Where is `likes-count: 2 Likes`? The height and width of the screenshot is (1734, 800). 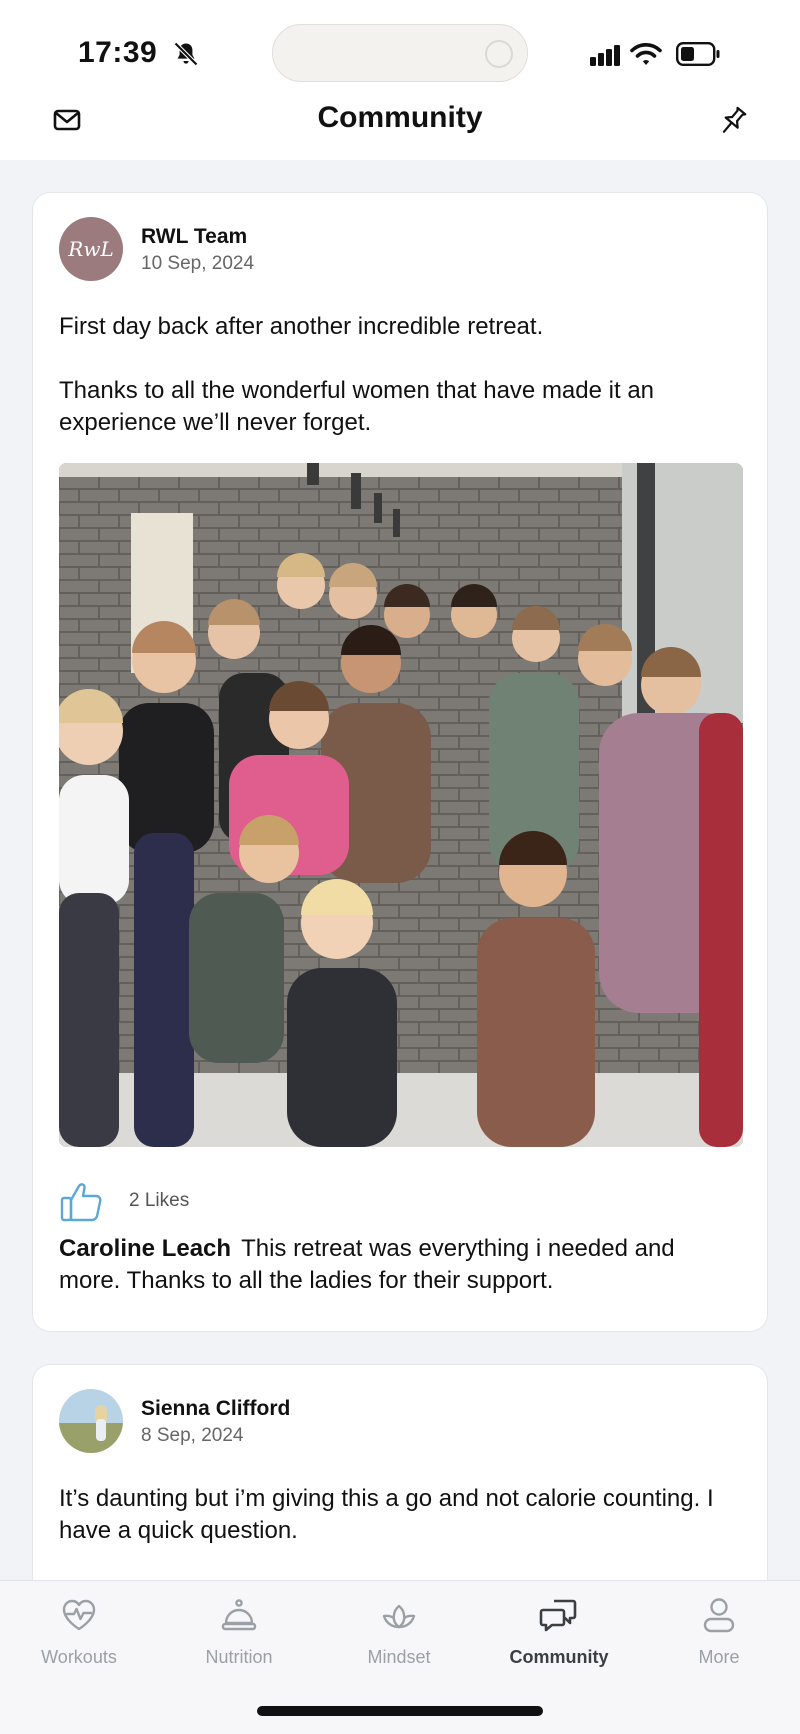 likes-count: 2 Likes is located at coordinates (159, 1201).